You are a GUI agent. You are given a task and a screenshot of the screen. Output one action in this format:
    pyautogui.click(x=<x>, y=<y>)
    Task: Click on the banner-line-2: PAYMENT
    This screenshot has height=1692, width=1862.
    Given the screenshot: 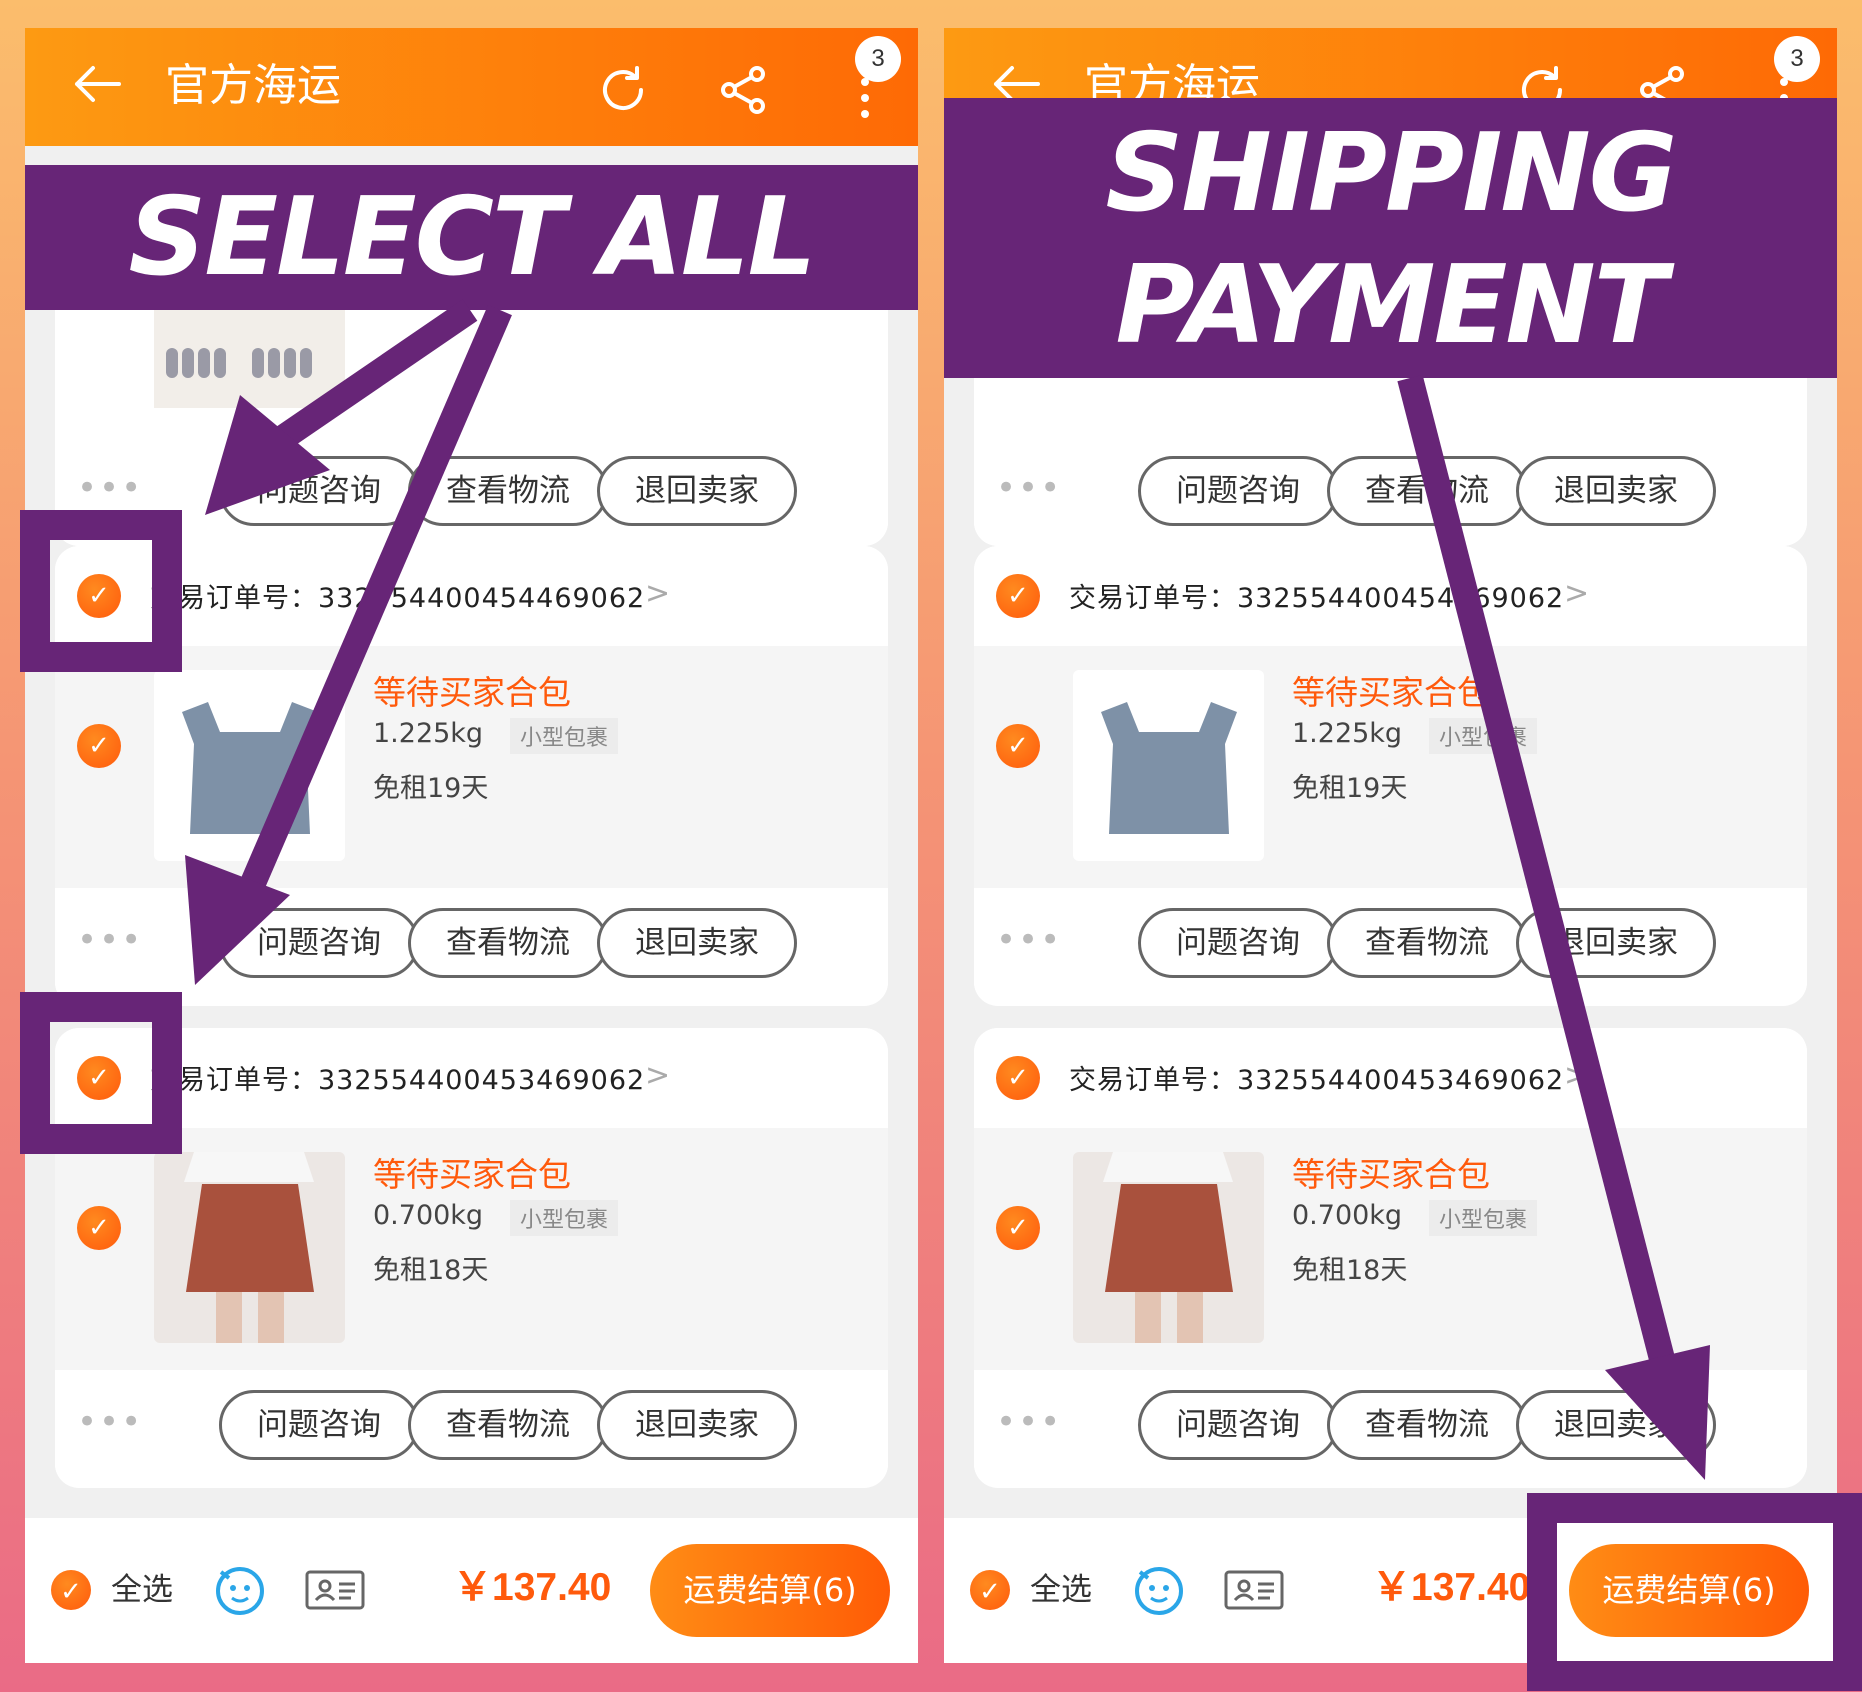 What is the action you would take?
    pyautogui.click(x=1391, y=305)
    